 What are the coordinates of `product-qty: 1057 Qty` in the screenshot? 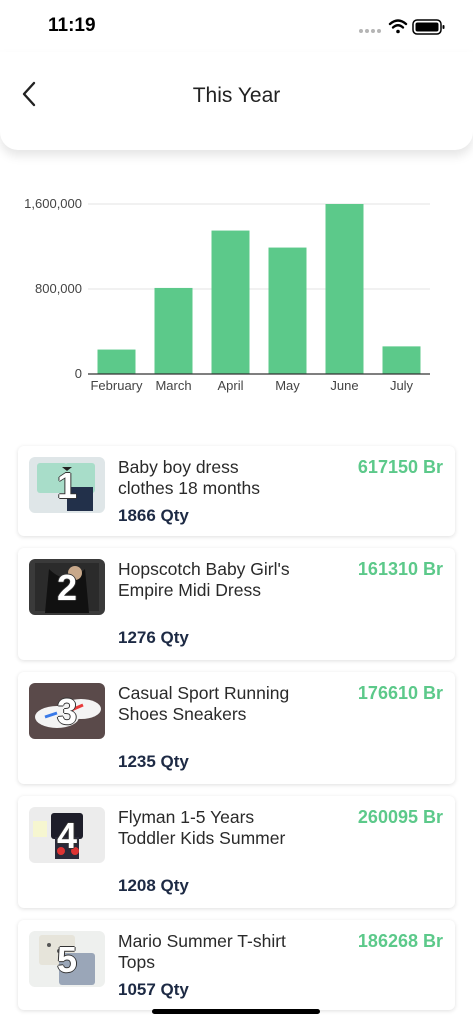 It's located at (153, 989).